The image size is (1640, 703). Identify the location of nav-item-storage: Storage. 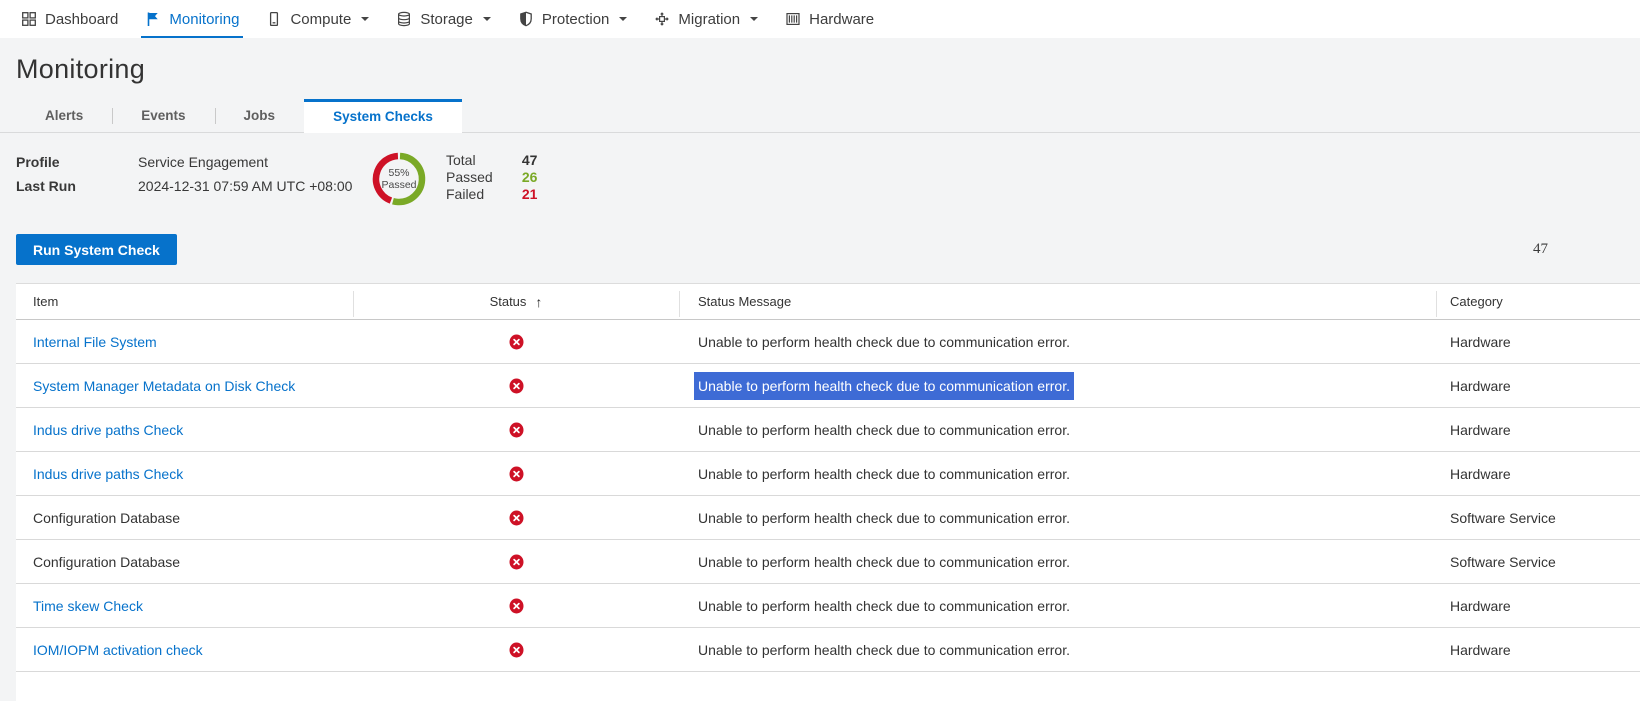
(443, 19).